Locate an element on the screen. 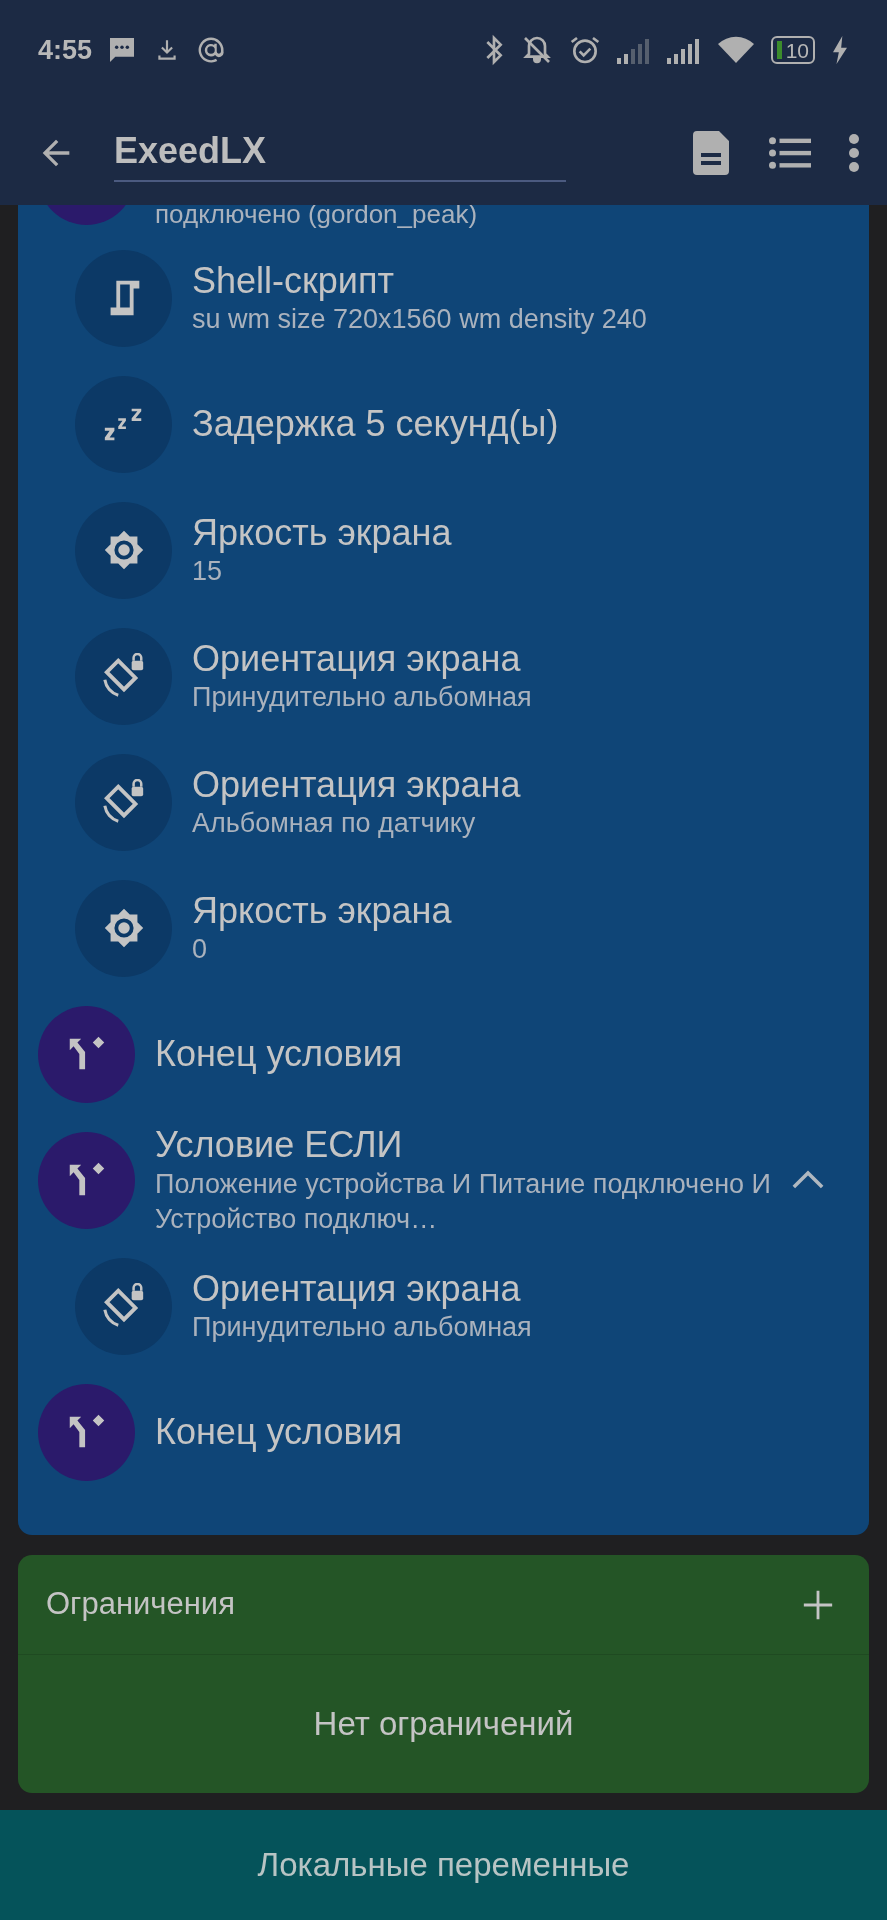  list-icon is located at coordinates (790, 152).